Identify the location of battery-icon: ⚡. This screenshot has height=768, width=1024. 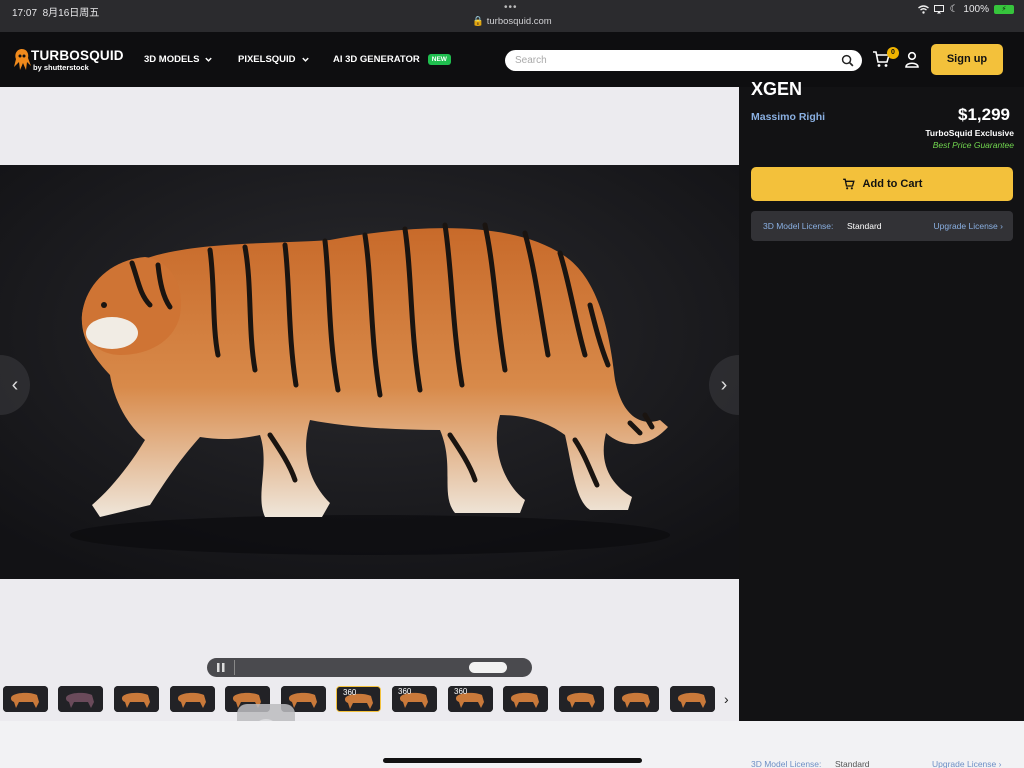
(1004, 9).